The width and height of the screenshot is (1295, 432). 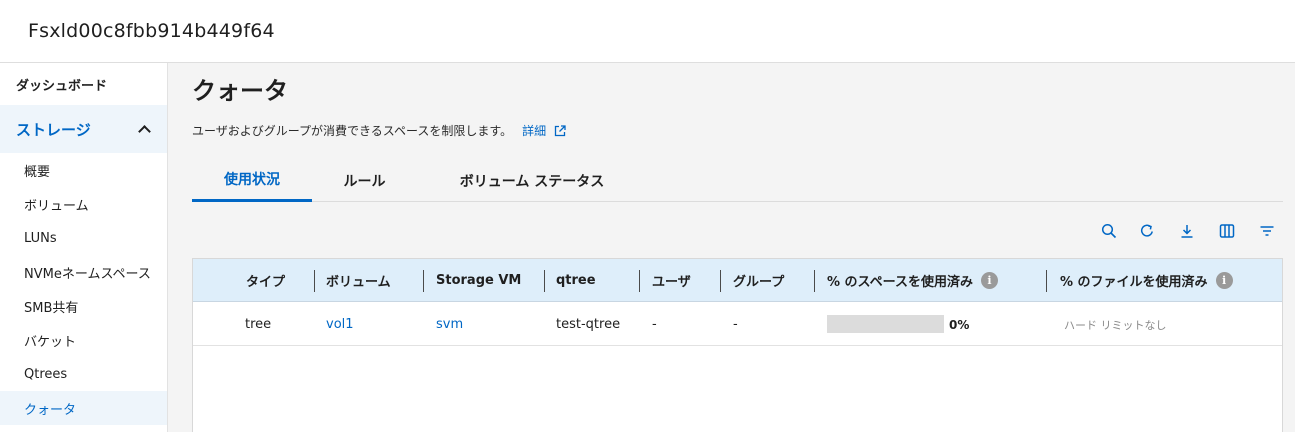 I want to click on tab-usage: 使用状況, so click(x=252, y=180).